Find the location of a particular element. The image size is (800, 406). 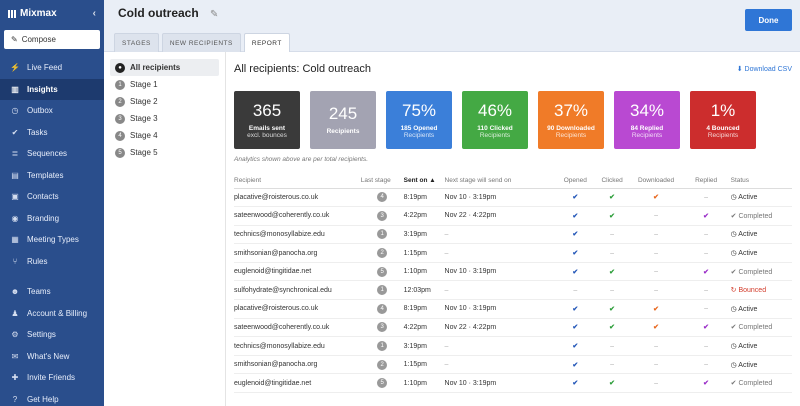

sidebar-item-settings: ⚙ Settings is located at coordinates (52, 335).